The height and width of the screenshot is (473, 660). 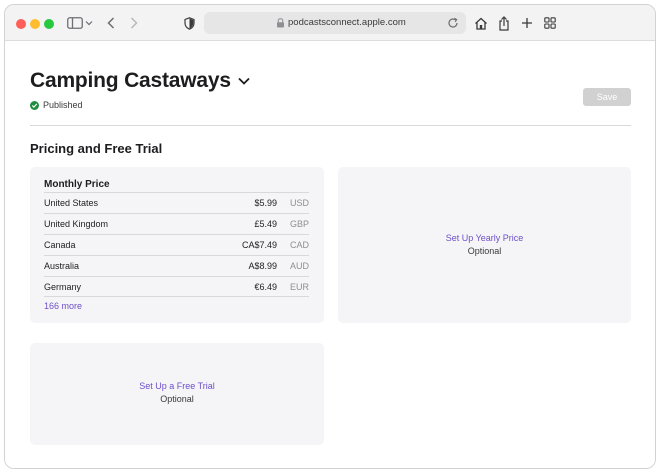 I want to click on table-row: United Kingdom £5.49 GBP, so click(x=176, y=223).